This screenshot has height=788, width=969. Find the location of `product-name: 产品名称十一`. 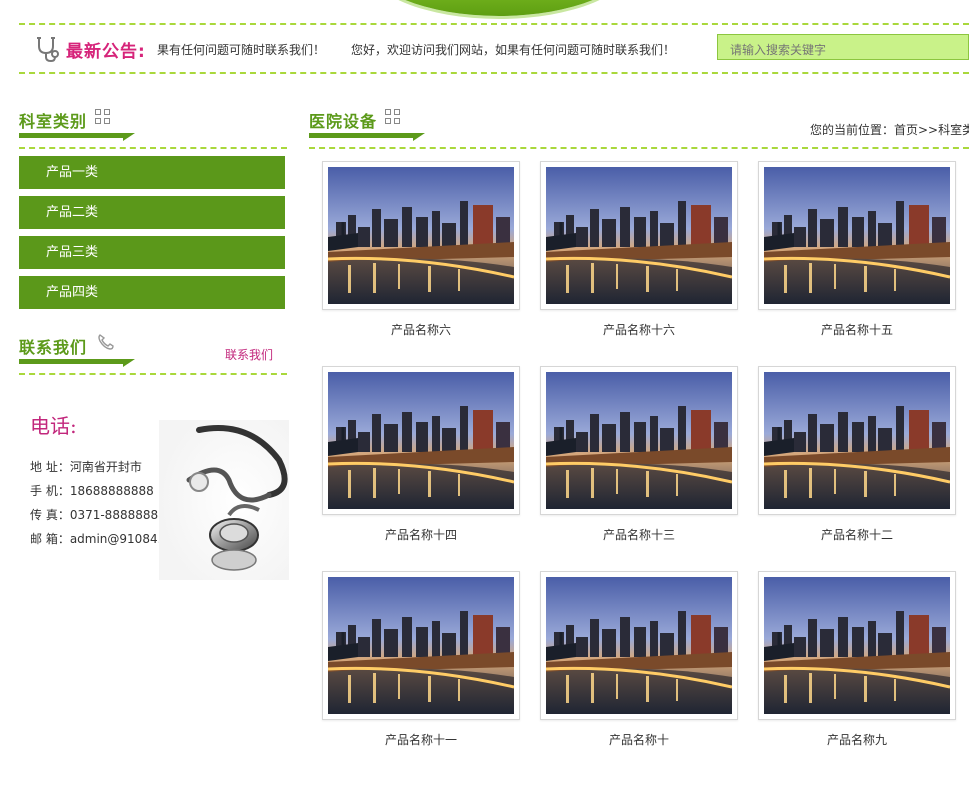

product-name: 产品名称十一 is located at coordinates (421, 739).